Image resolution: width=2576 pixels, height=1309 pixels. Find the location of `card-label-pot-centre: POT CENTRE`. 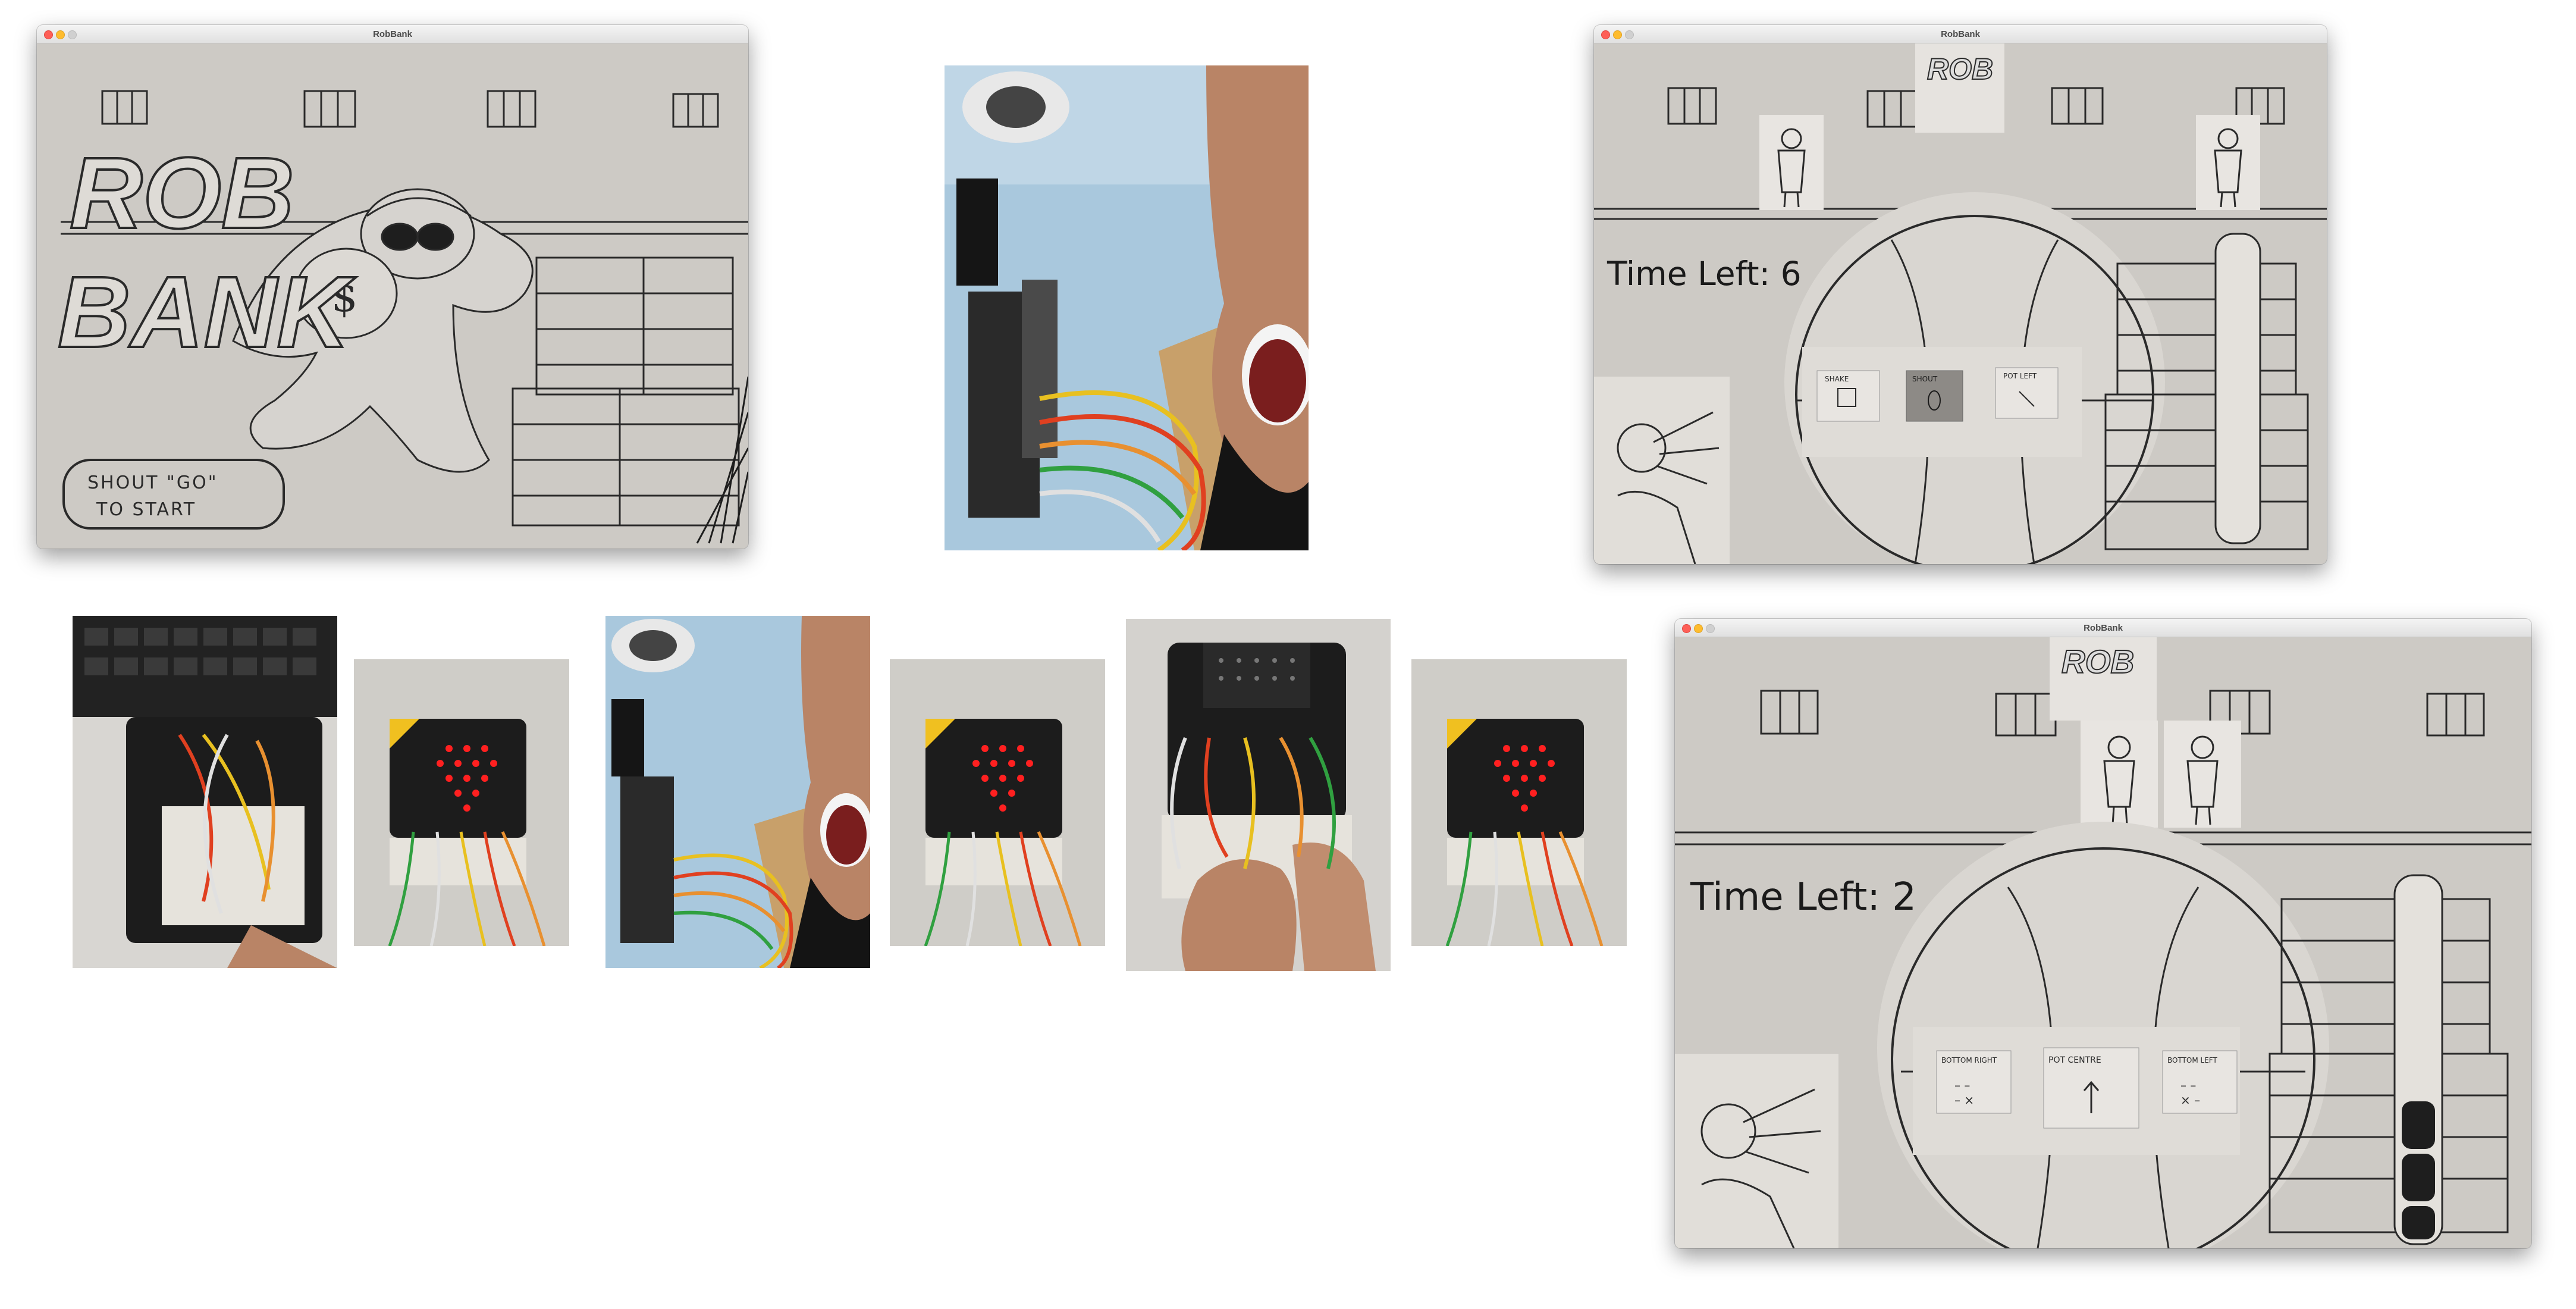

card-label-pot-centre: POT CENTRE is located at coordinates (2074, 1060).